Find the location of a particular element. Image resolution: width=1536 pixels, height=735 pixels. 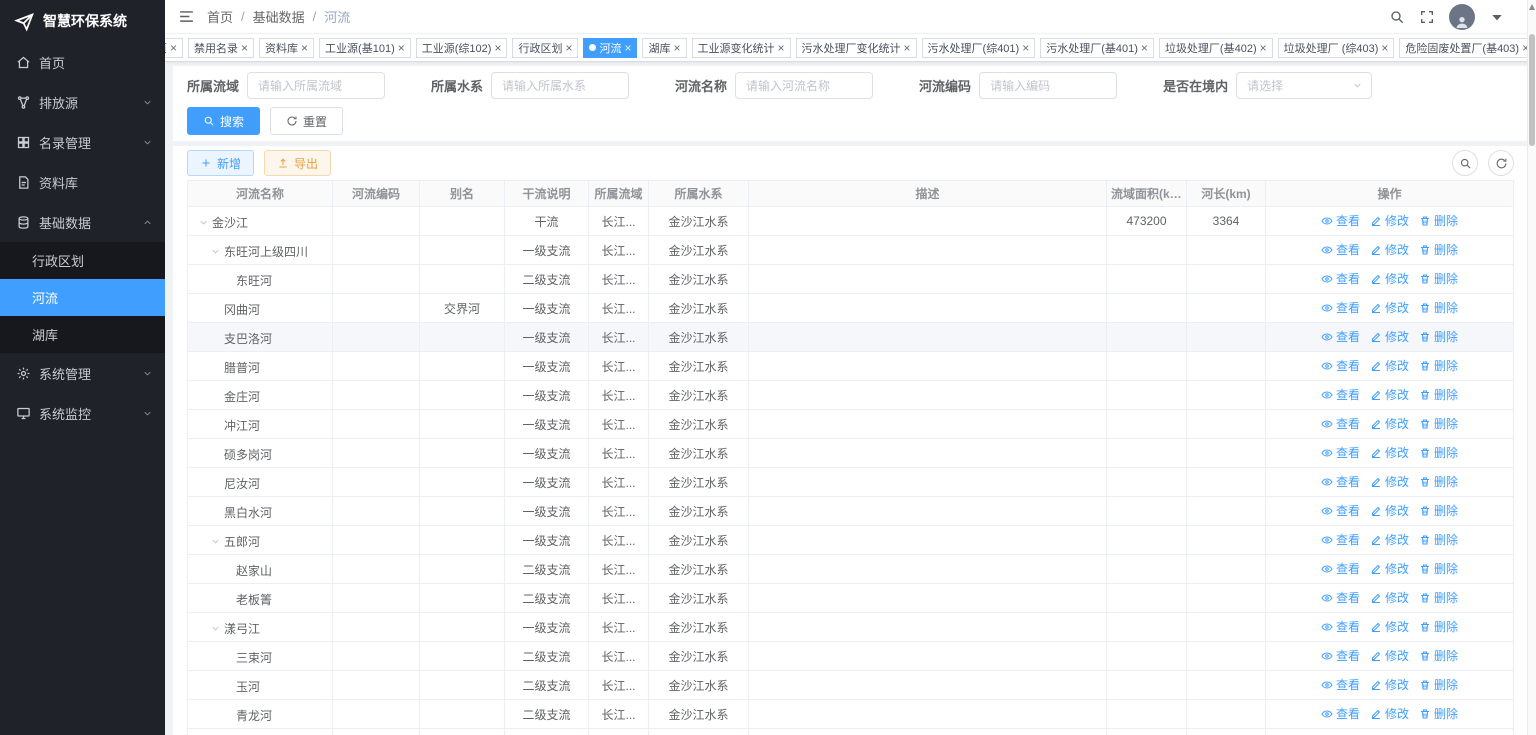

fullscreen-icon is located at coordinates (1427, 17).